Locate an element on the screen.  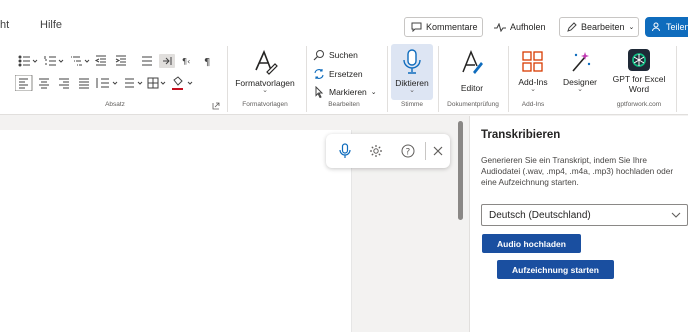
group-label-addins: Add-Ins is located at coordinates (533, 104).